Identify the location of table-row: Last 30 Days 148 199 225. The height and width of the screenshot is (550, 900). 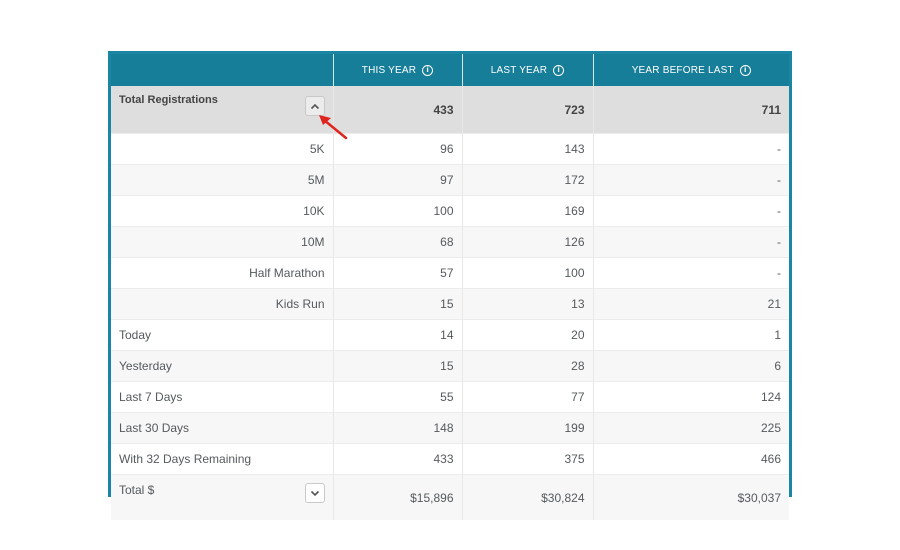
(450, 428).